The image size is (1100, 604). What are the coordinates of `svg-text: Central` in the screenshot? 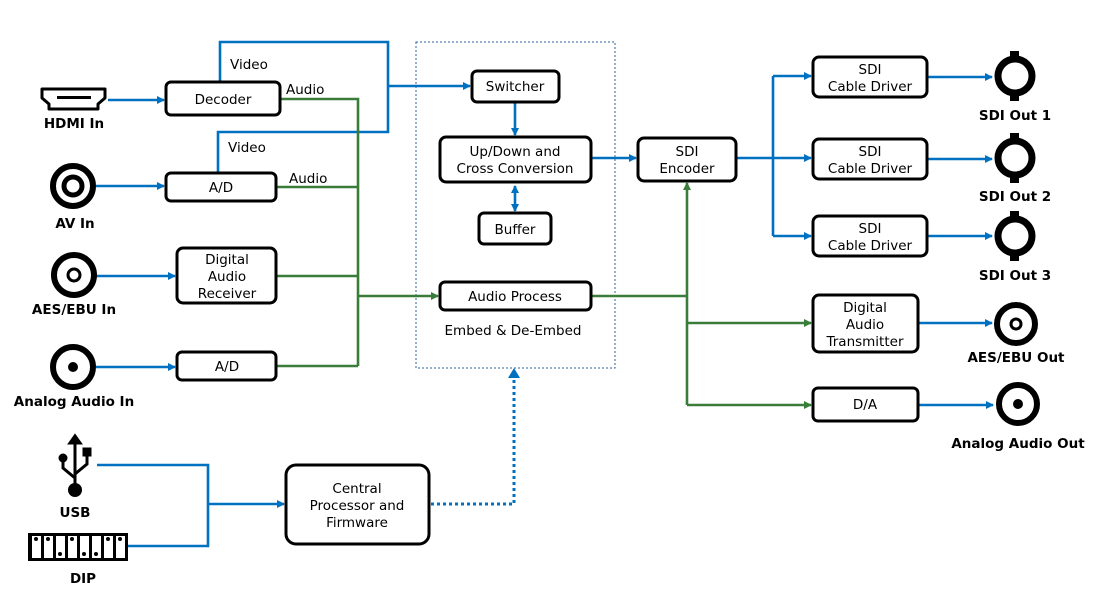 It's located at (356, 489).